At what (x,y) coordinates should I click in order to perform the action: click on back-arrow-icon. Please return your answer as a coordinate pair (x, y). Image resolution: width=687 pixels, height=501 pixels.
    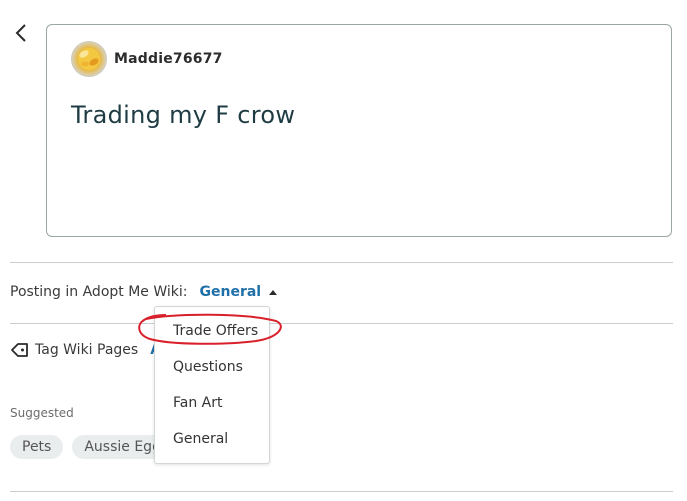
    Looking at the image, I should click on (20, 33).